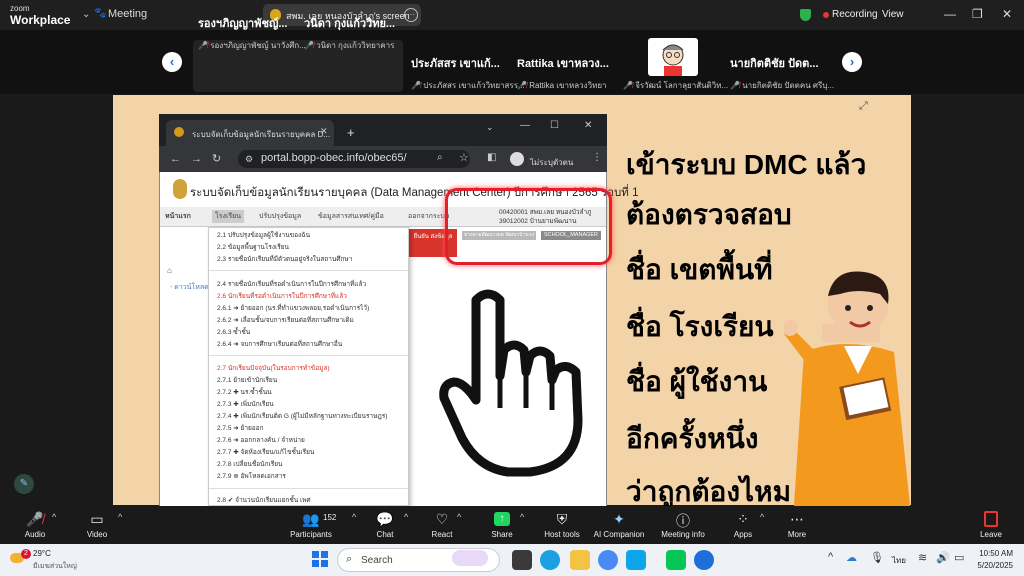  I want to click on profile-label: ไม่ระบุตัวตน, so click(551, 162).